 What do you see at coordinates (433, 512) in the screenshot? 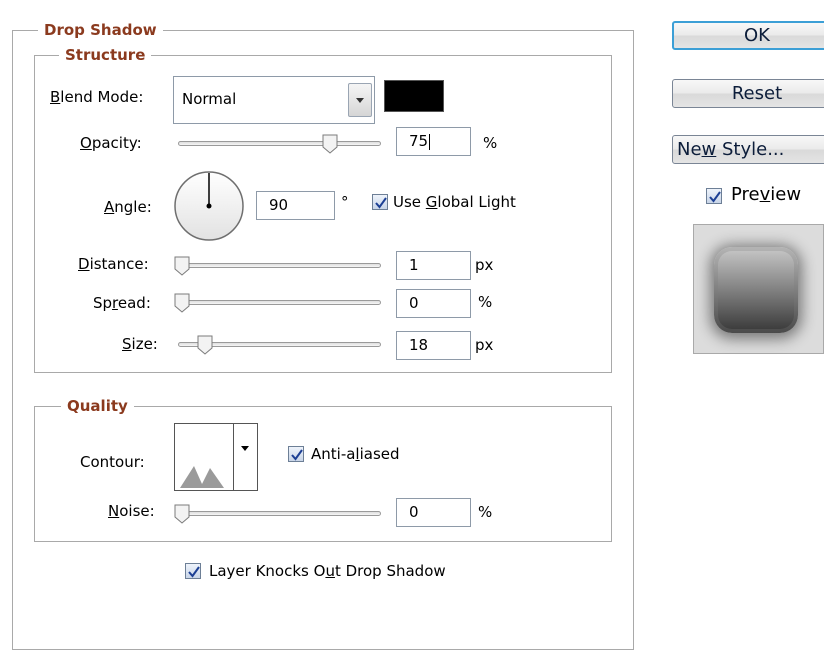
I see `noise-input: 0` at bounding box center [433, 512].